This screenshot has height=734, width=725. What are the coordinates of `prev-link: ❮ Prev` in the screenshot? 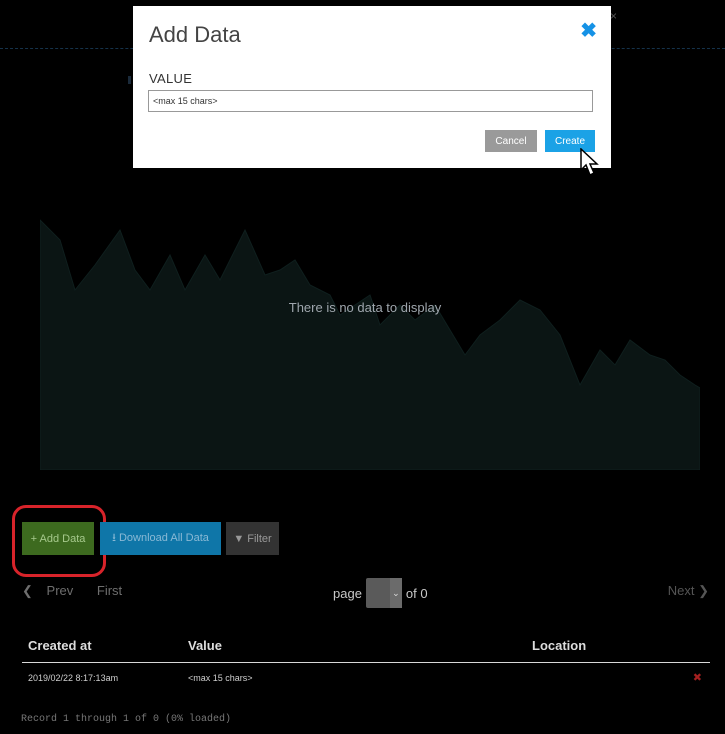 It's located at (52, 590).